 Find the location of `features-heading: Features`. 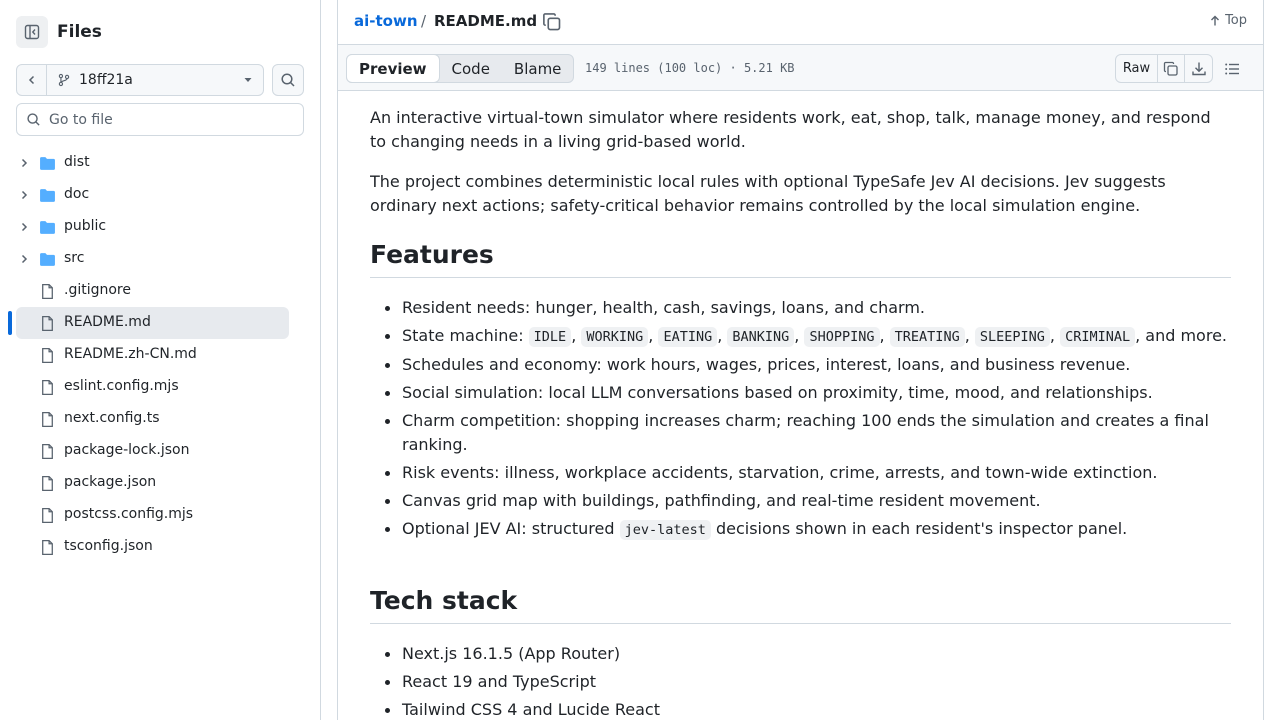

features-heading: Features is located at coordinates (800, 259).